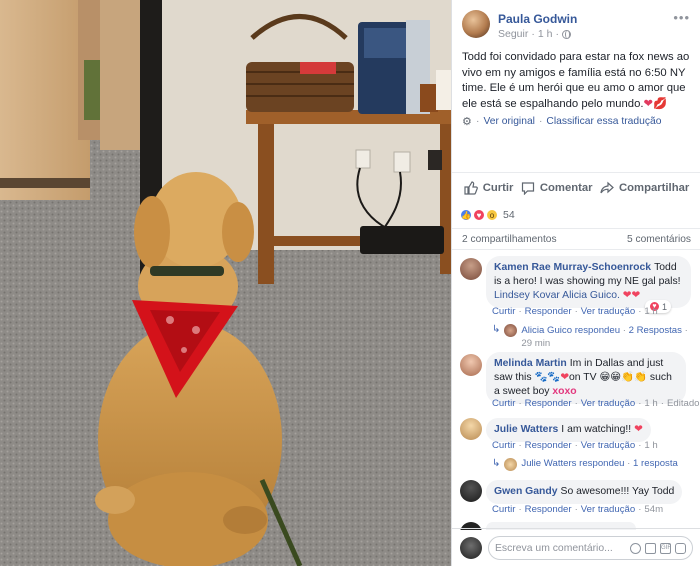 Image resolution: width=700 pixels, height=566 pixels. I want to click on comment-composer: Escreva um comentário... GIF, so click(576, 548).